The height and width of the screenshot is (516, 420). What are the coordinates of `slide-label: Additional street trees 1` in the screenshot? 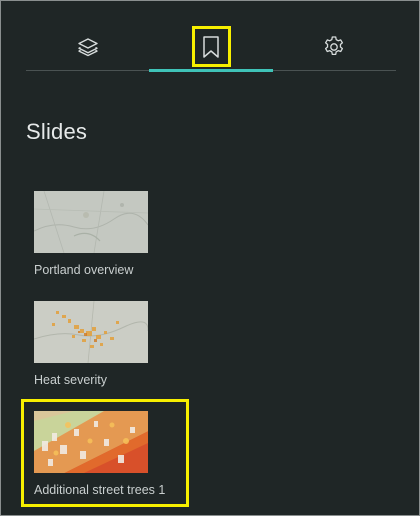 It's located at (100, 490).